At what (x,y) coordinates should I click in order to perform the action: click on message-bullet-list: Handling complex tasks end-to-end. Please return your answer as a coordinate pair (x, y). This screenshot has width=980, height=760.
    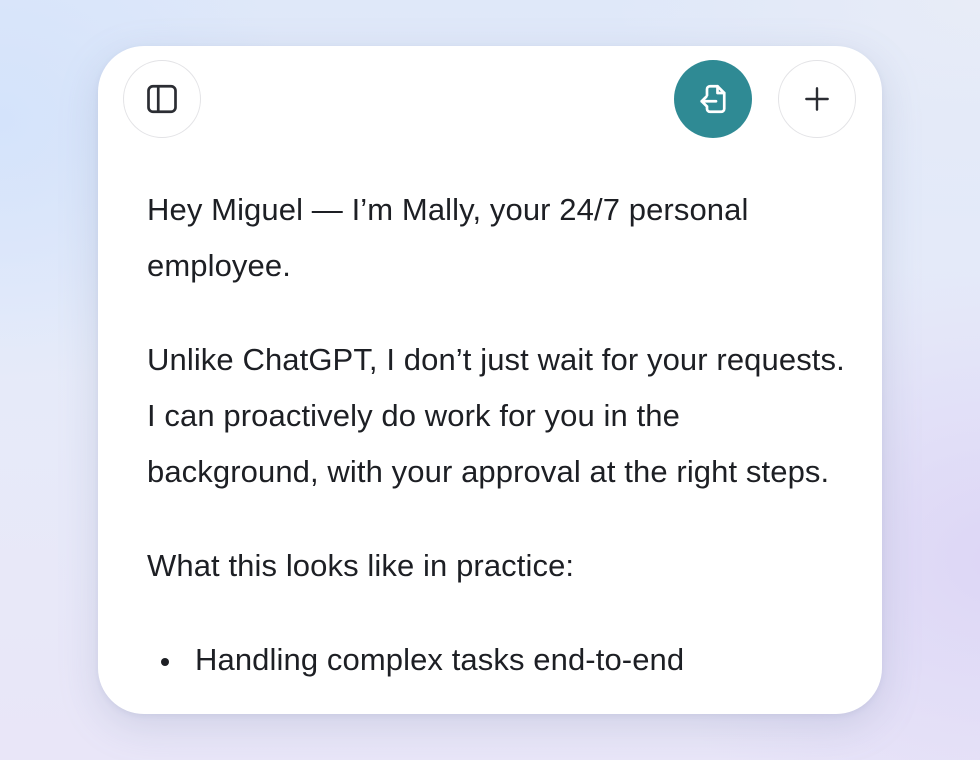
    Looking at the image, I should click on (497, 660).